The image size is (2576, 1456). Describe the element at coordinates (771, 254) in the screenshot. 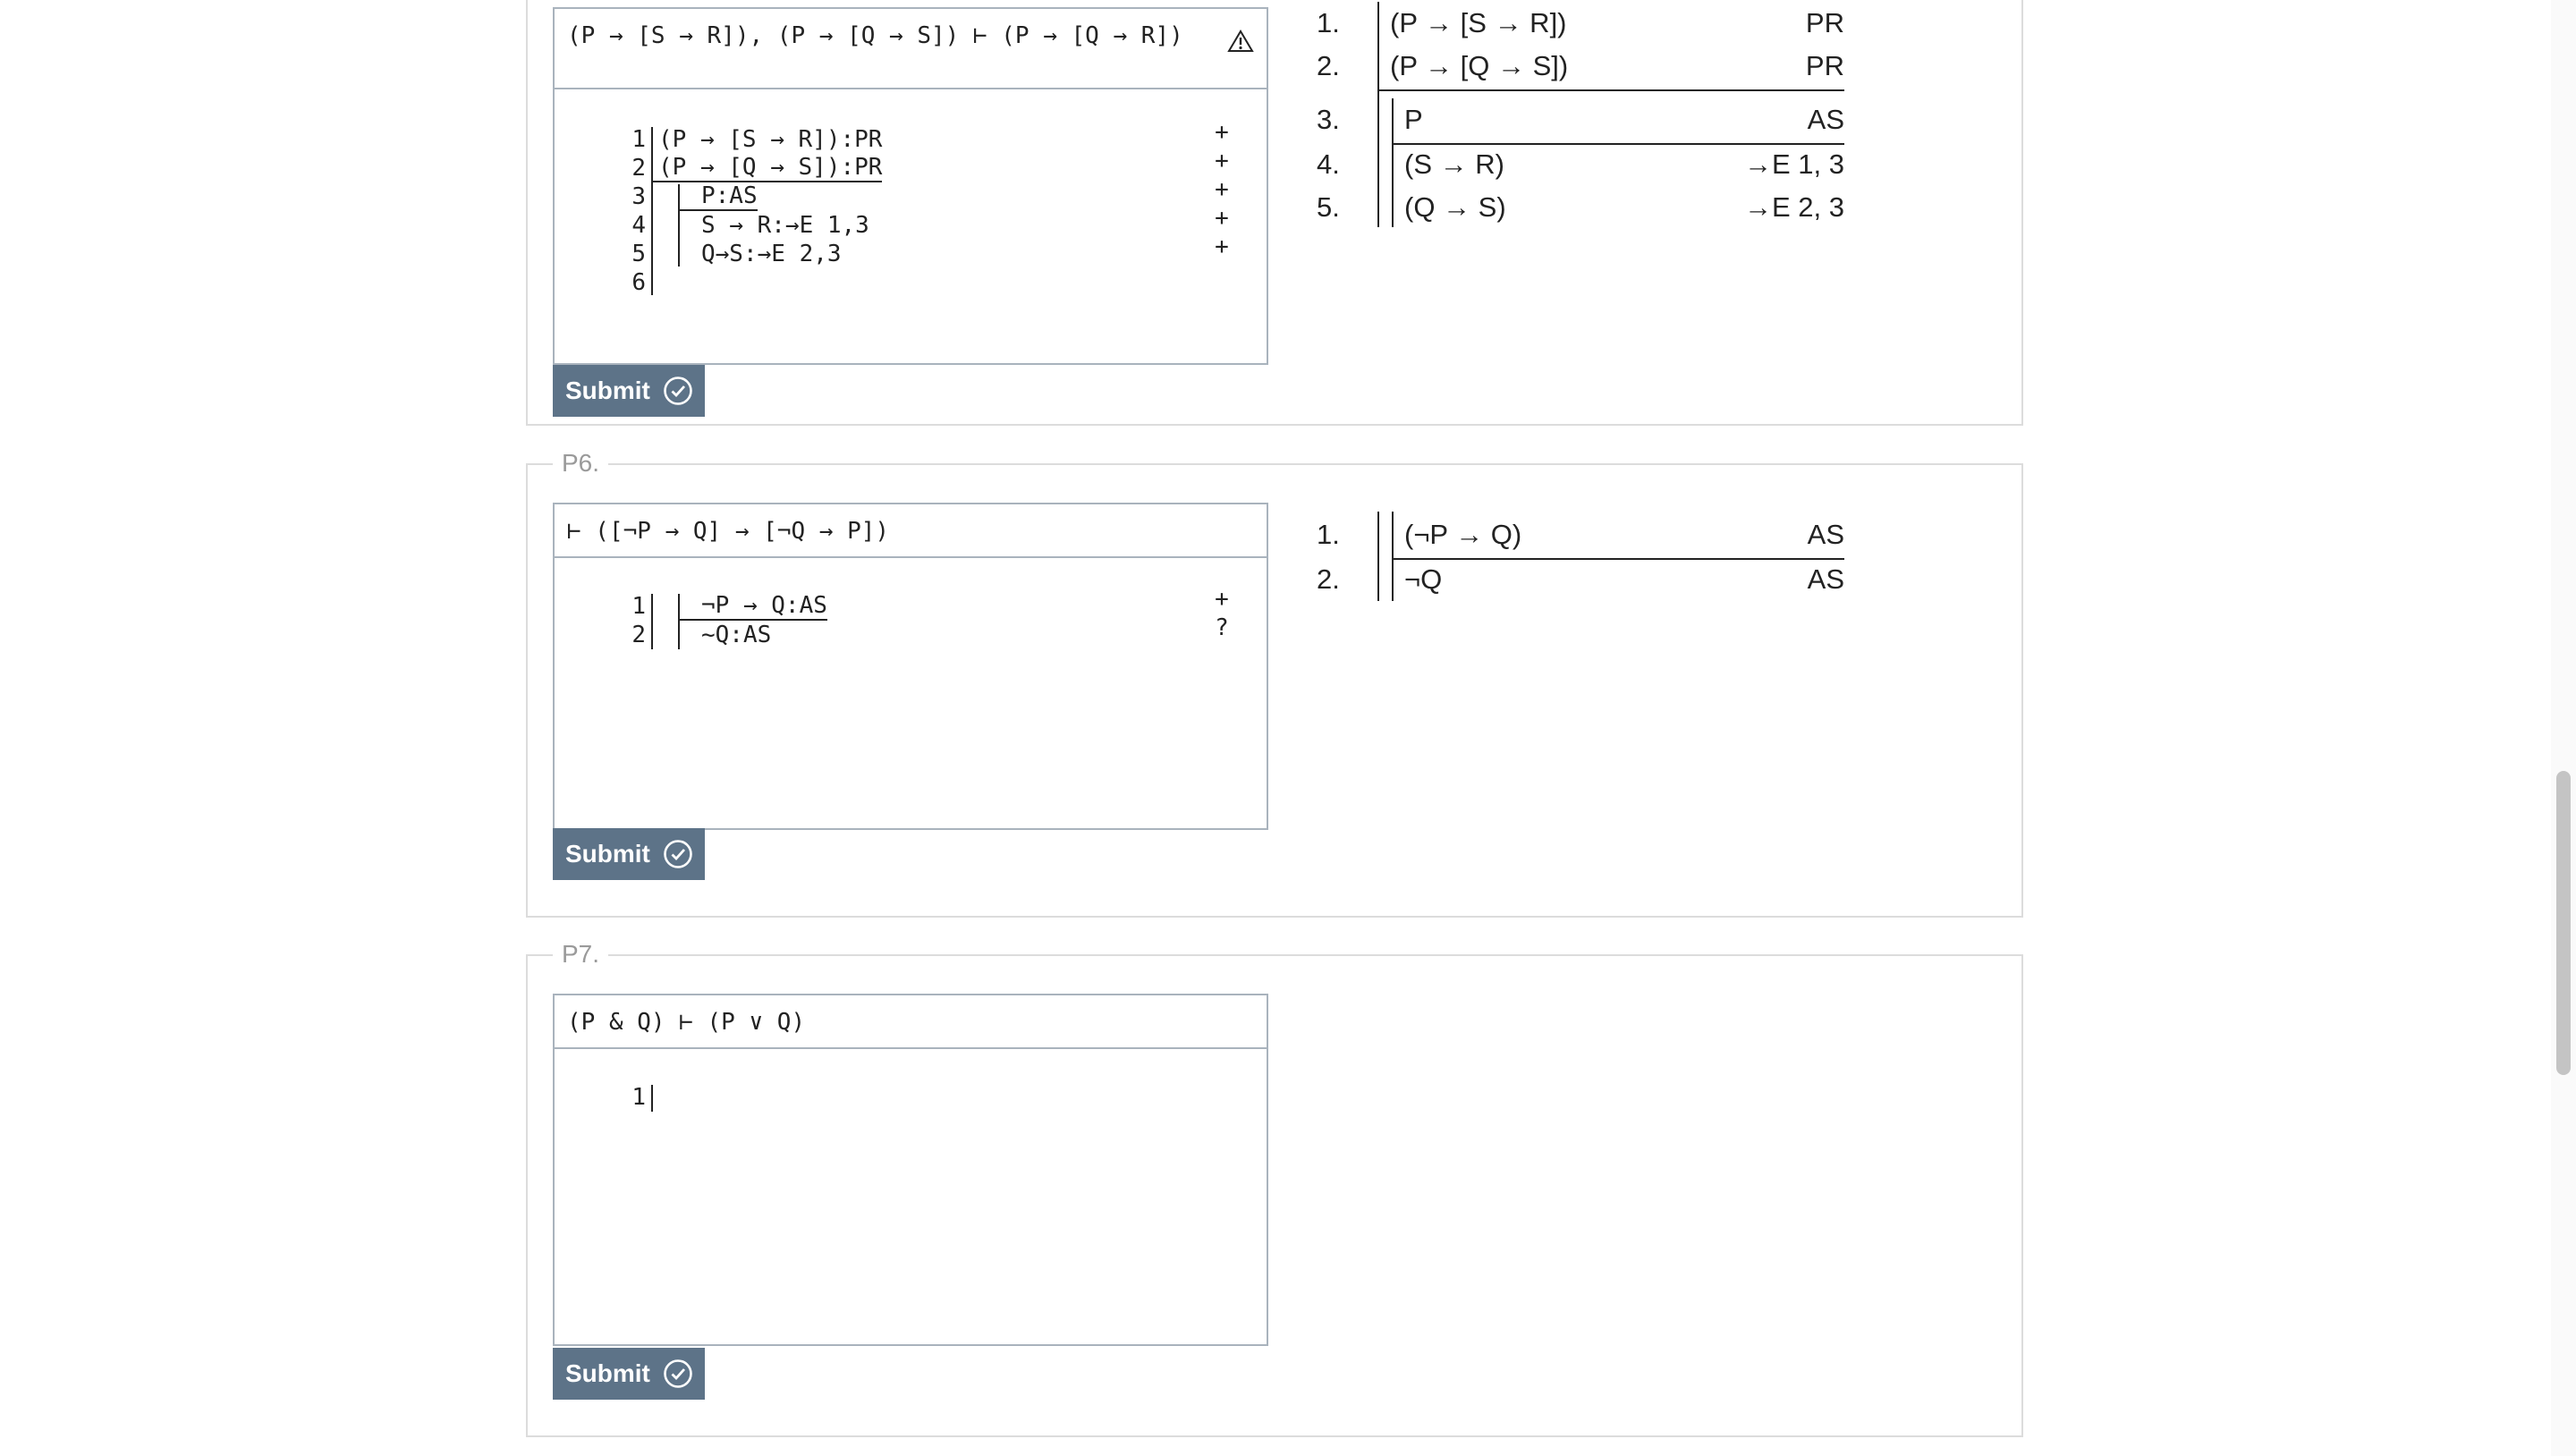

I see `code-line: Q→S:→E 2,3` at that location.